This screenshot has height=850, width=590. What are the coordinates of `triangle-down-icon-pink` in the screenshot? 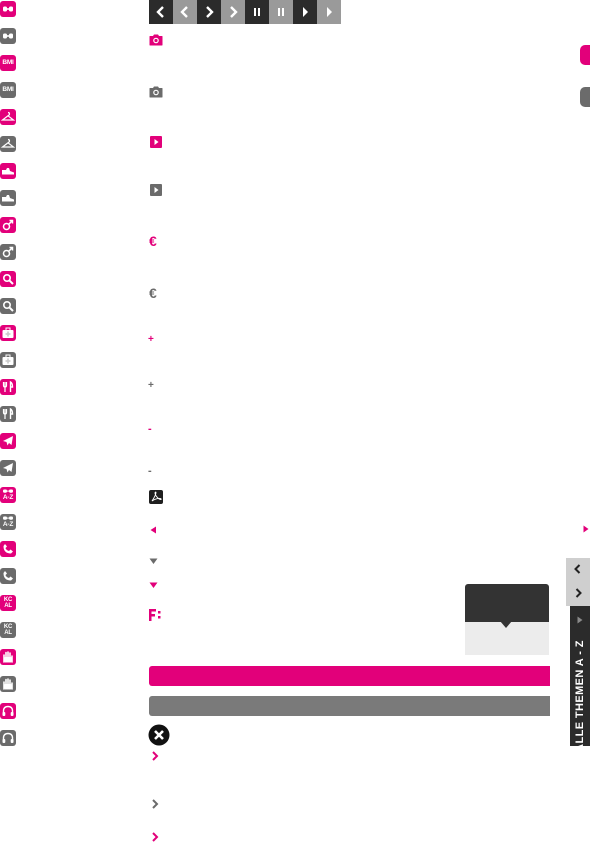 It's located at (153, 585).